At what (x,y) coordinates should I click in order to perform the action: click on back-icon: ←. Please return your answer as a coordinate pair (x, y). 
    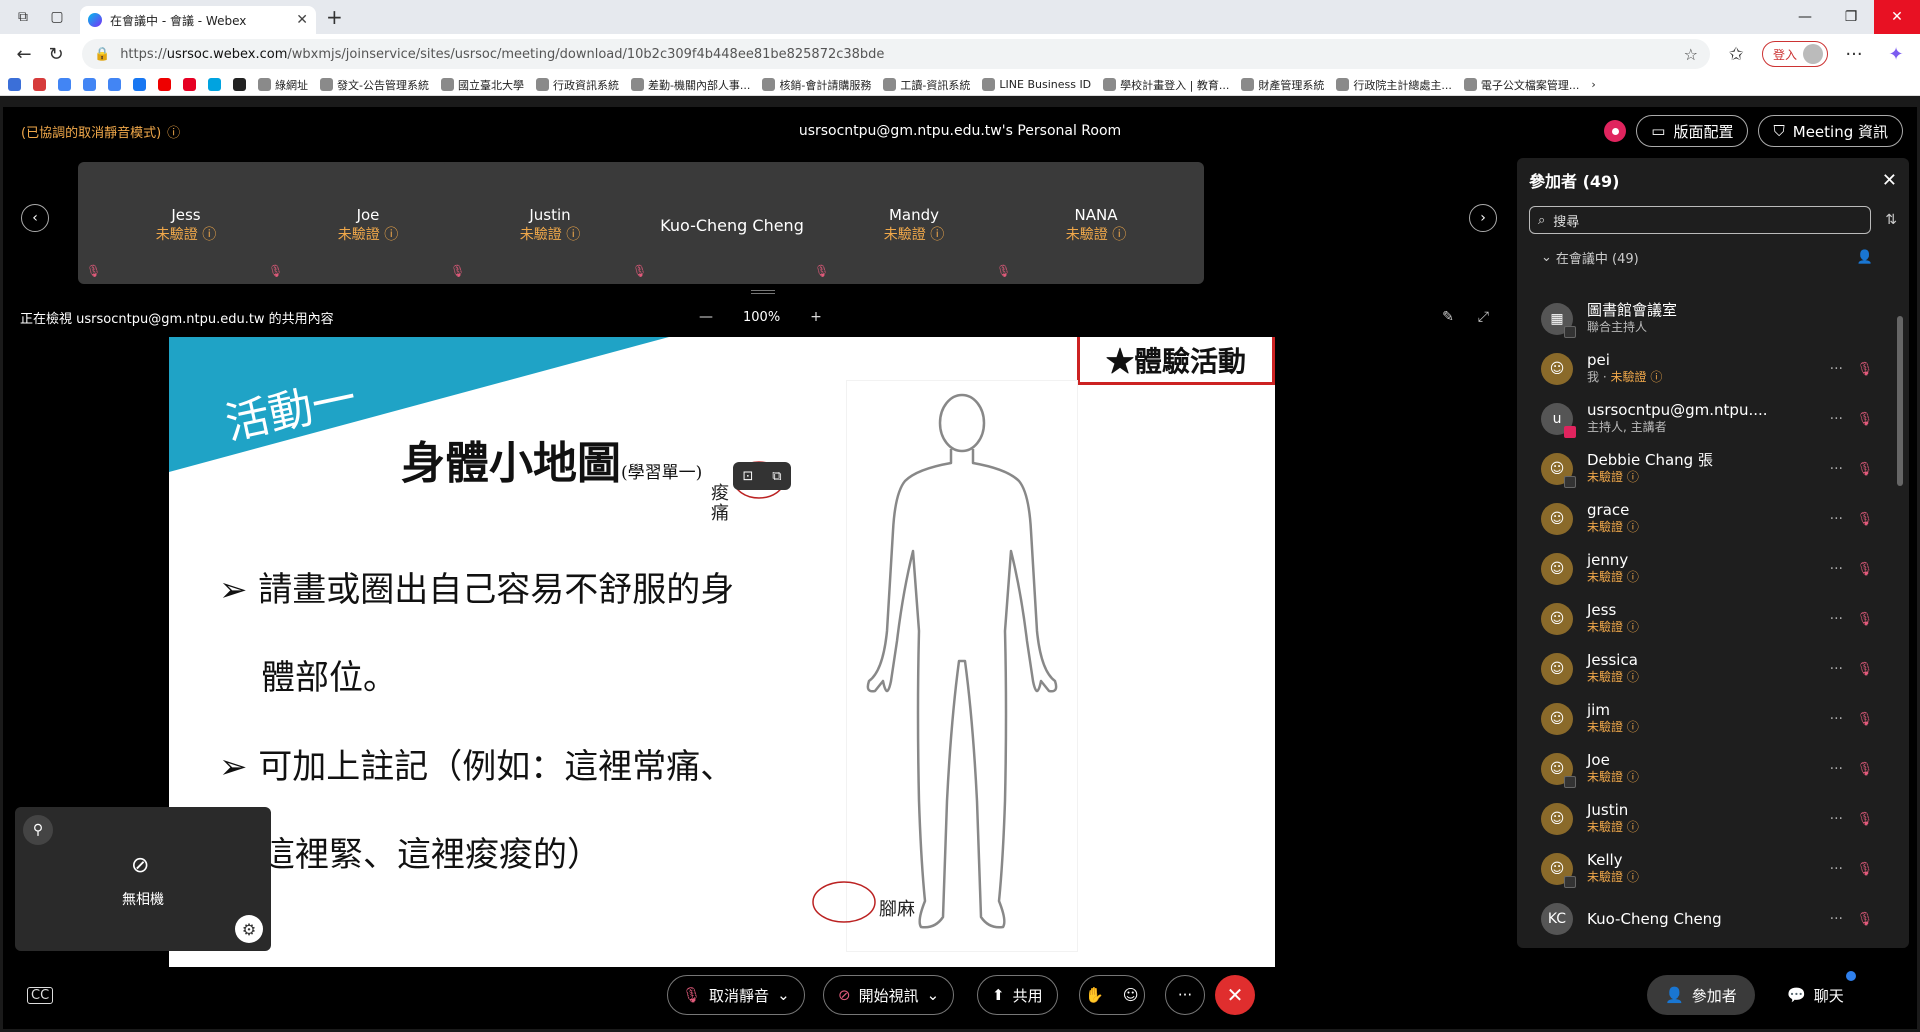
    Looking at the image, I should click on (24, 54).